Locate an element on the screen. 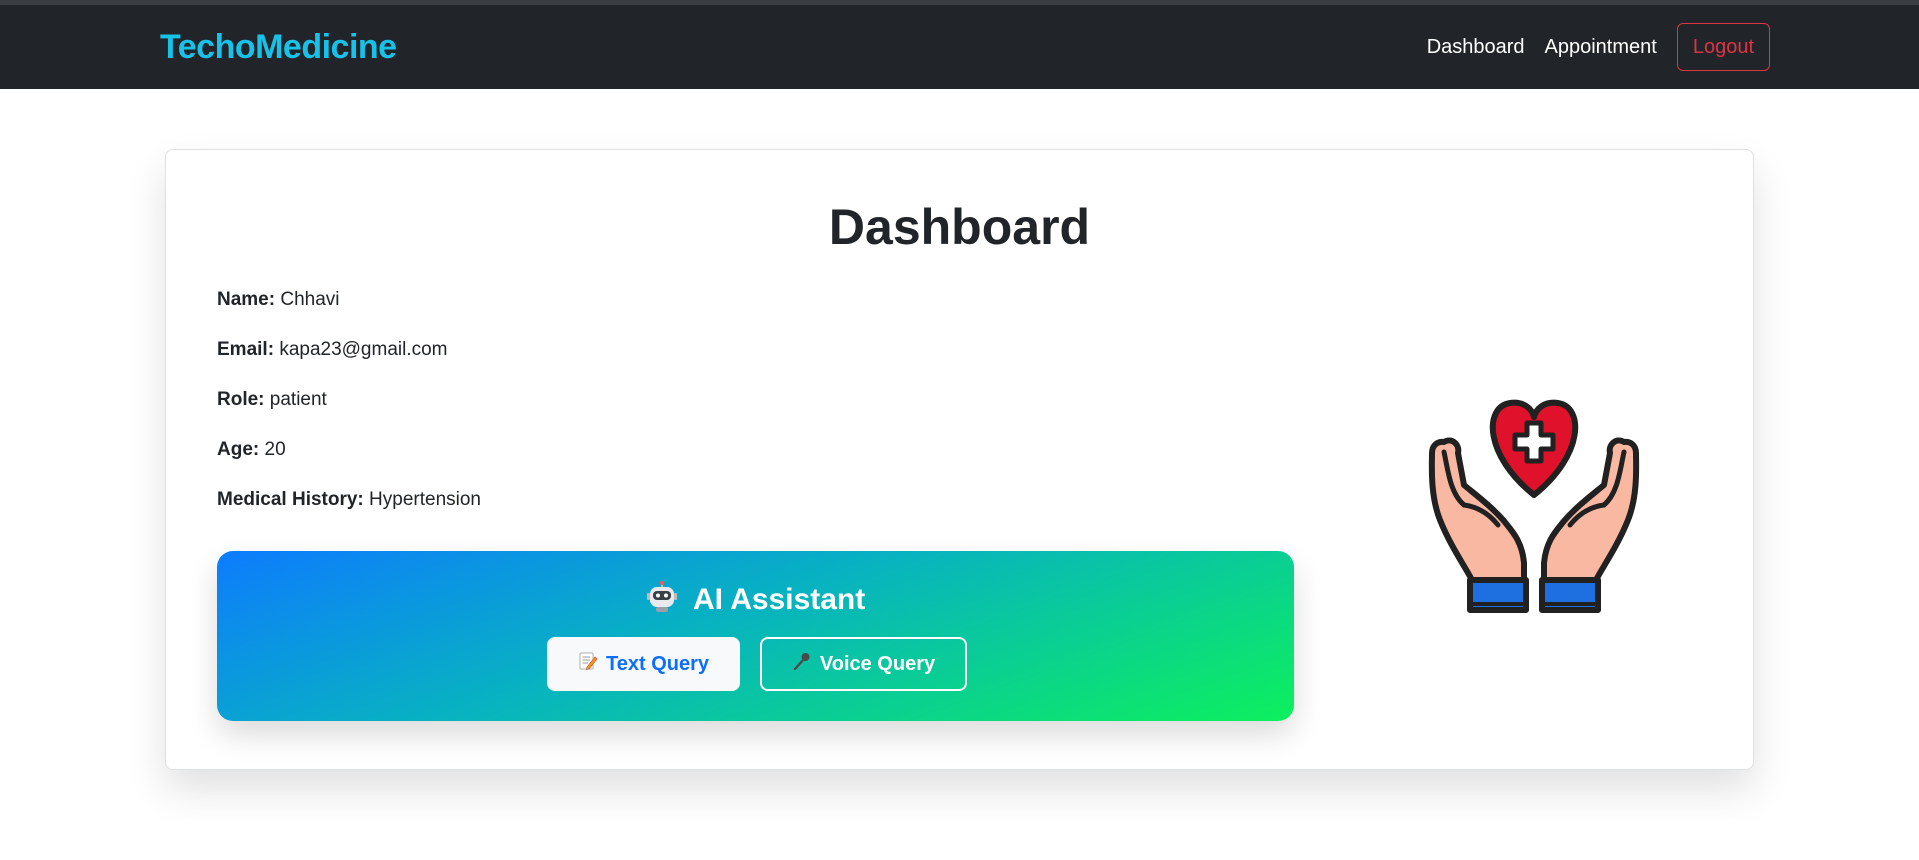 The height and width of the screenshot is (860, 1919). info-value: Chhavi is located at coordinates (310, 299).